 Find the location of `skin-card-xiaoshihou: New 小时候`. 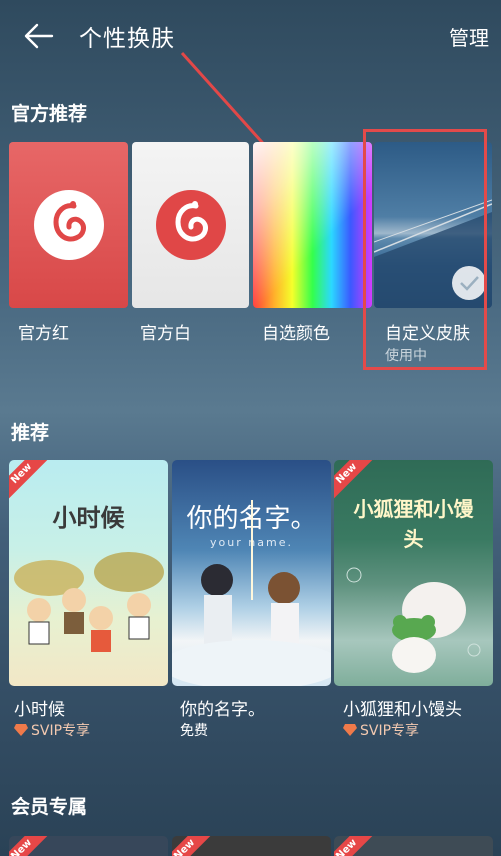

skin-card-xiaoshihou: New 小时候 is located at coordinates (88, 573).